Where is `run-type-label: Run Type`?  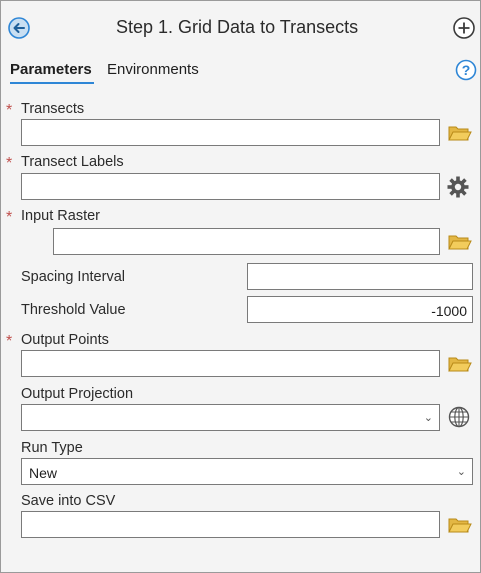
run-type-label: Run Type is located at coordinates (52, 448).